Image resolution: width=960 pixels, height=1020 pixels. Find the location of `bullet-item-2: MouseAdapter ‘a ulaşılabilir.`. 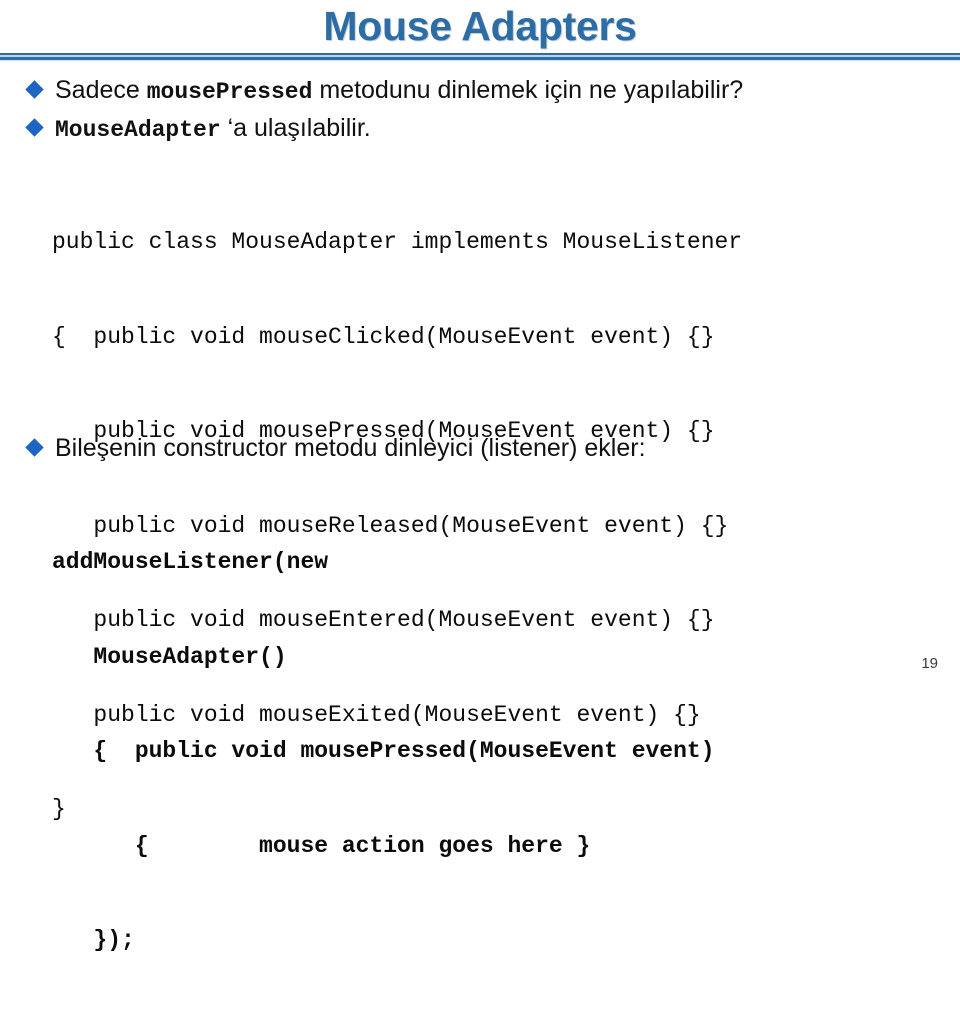

bullet-item-2: MouseAdapter ‘a ulaşılabilir. is located at coordinates (198, 129).